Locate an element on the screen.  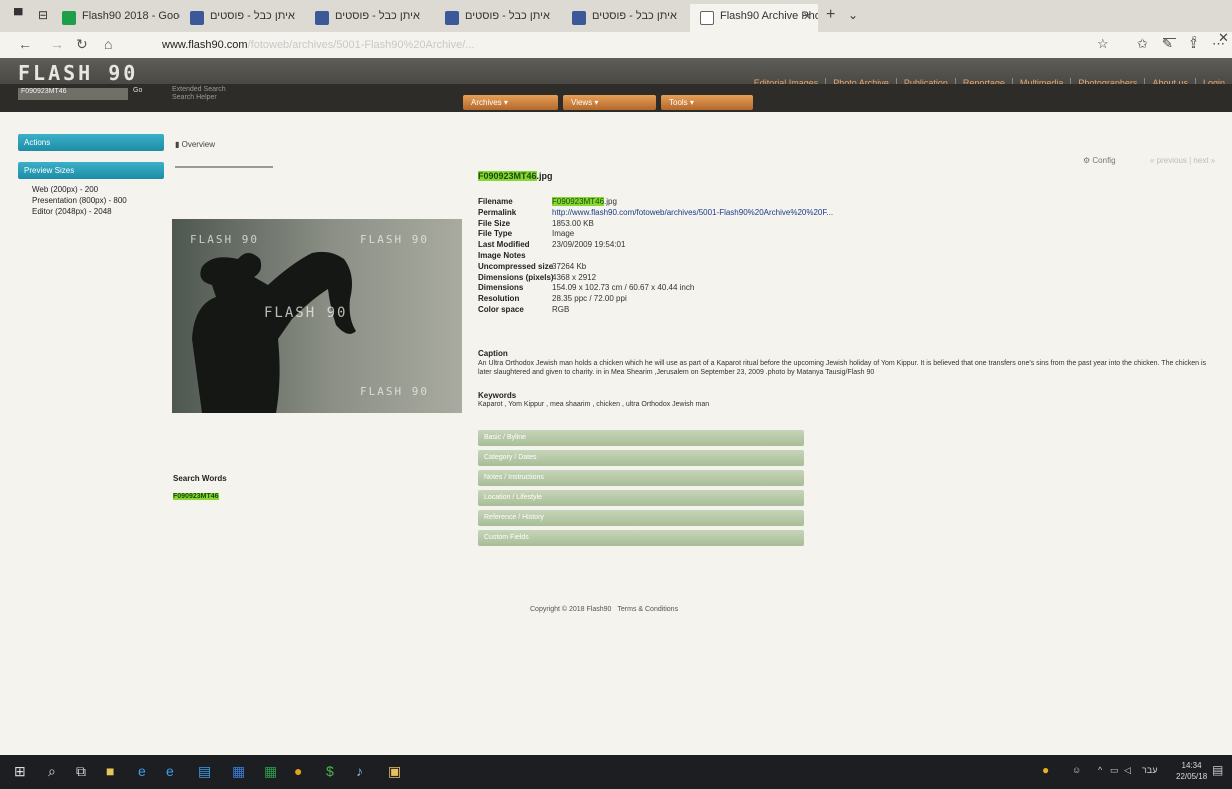
volume-icon: ◁ is located at coordinates (1127, 770).